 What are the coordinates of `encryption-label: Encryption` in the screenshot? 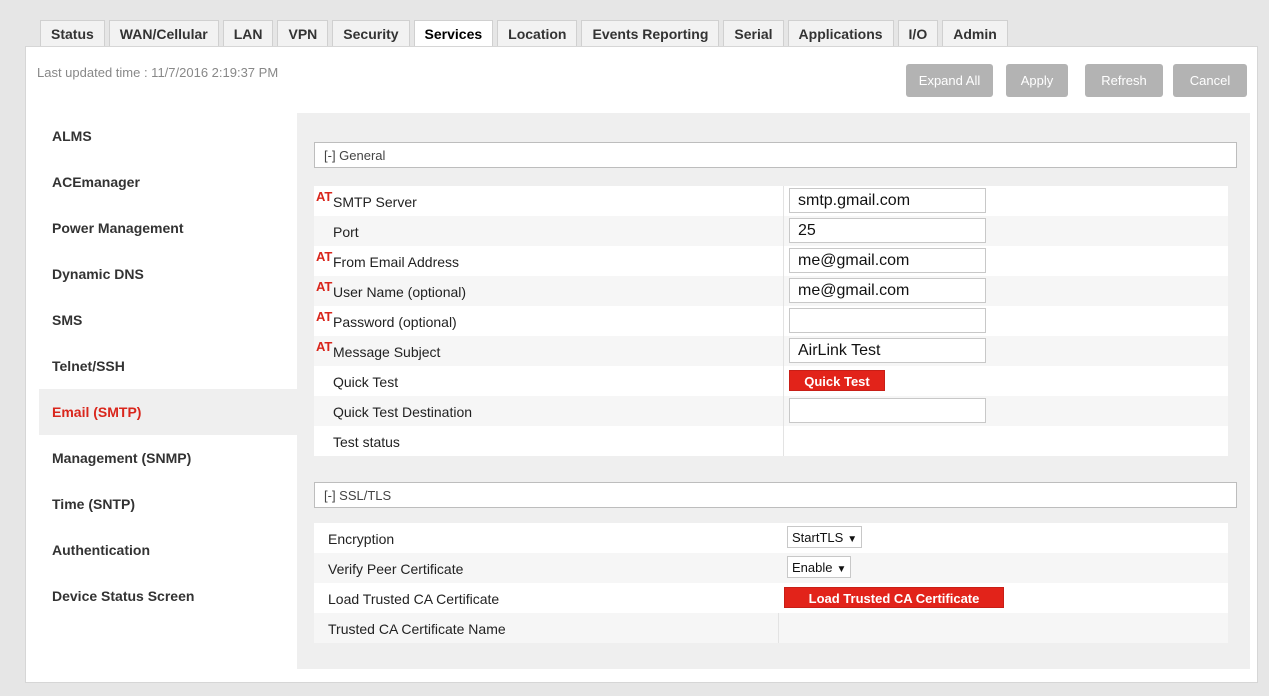 It's located at (361, 539).